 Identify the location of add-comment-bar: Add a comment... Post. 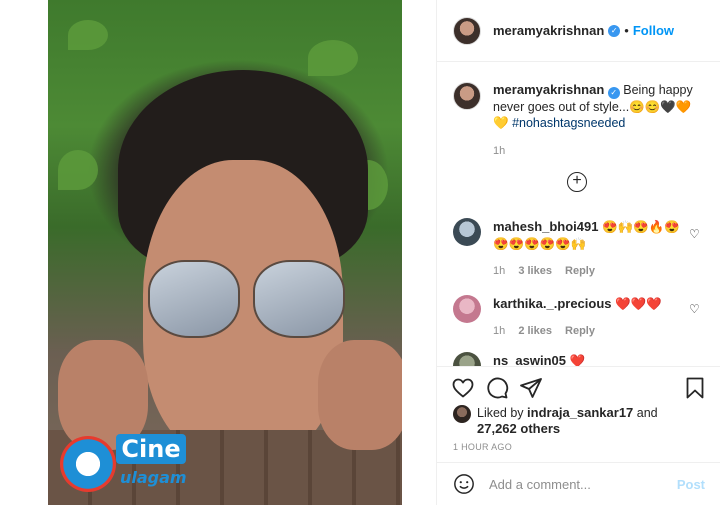
(578, 483).